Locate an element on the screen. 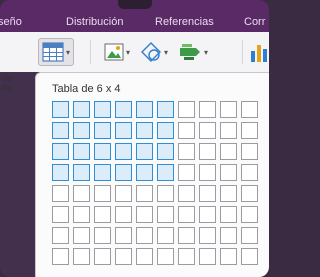  chart-button is located at coordinates (259, 52).